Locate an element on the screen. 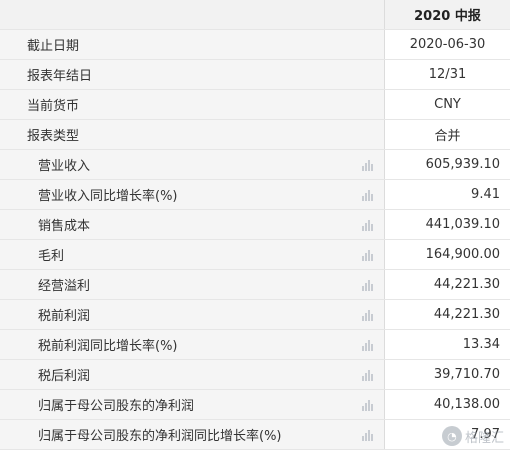 The height and width of the screenshot is (454, 510). row-label: 报表年结日 is located at coordinates (60, 76).